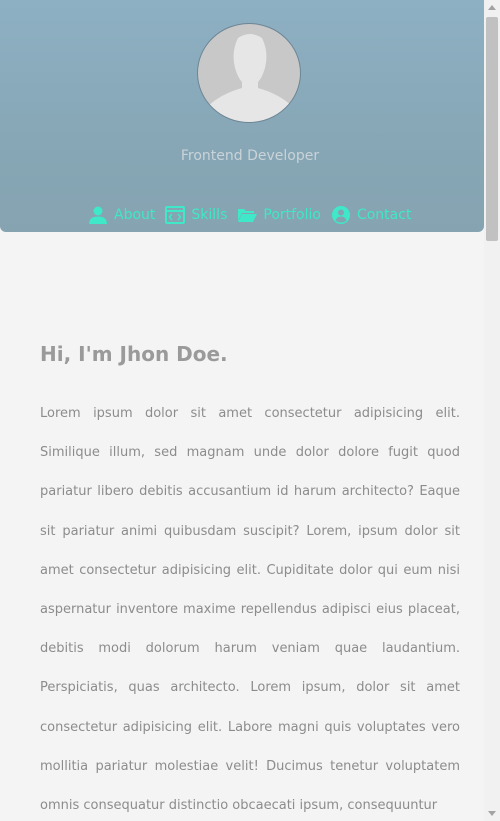 The image size is (500, 821). I want to click on nav-skills-label: Skills, so click(209, 215).